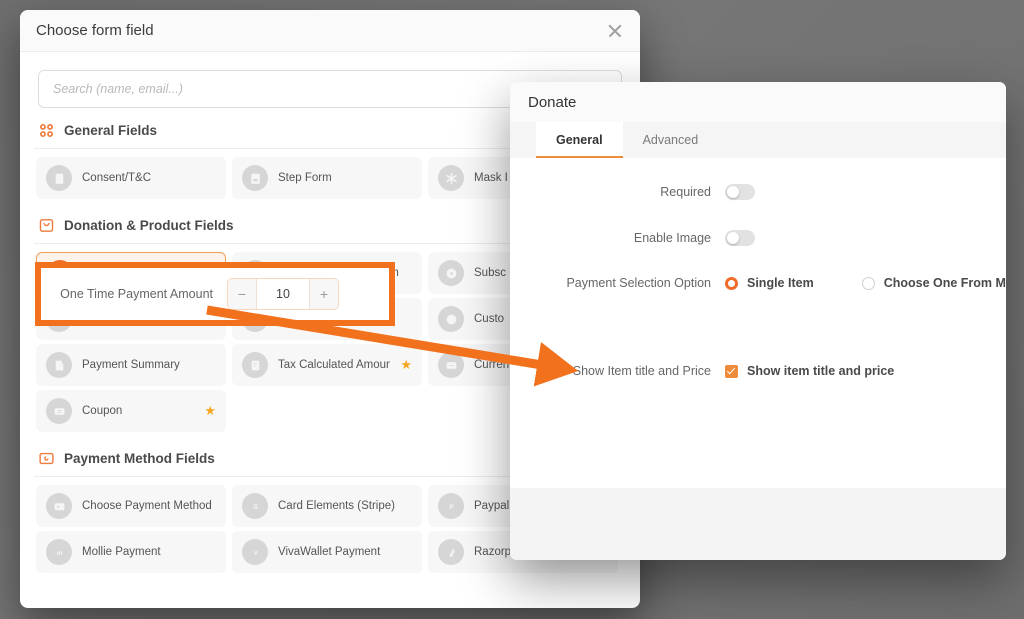  I want to click on donate-panel-title: Donate, so click(552, 102).